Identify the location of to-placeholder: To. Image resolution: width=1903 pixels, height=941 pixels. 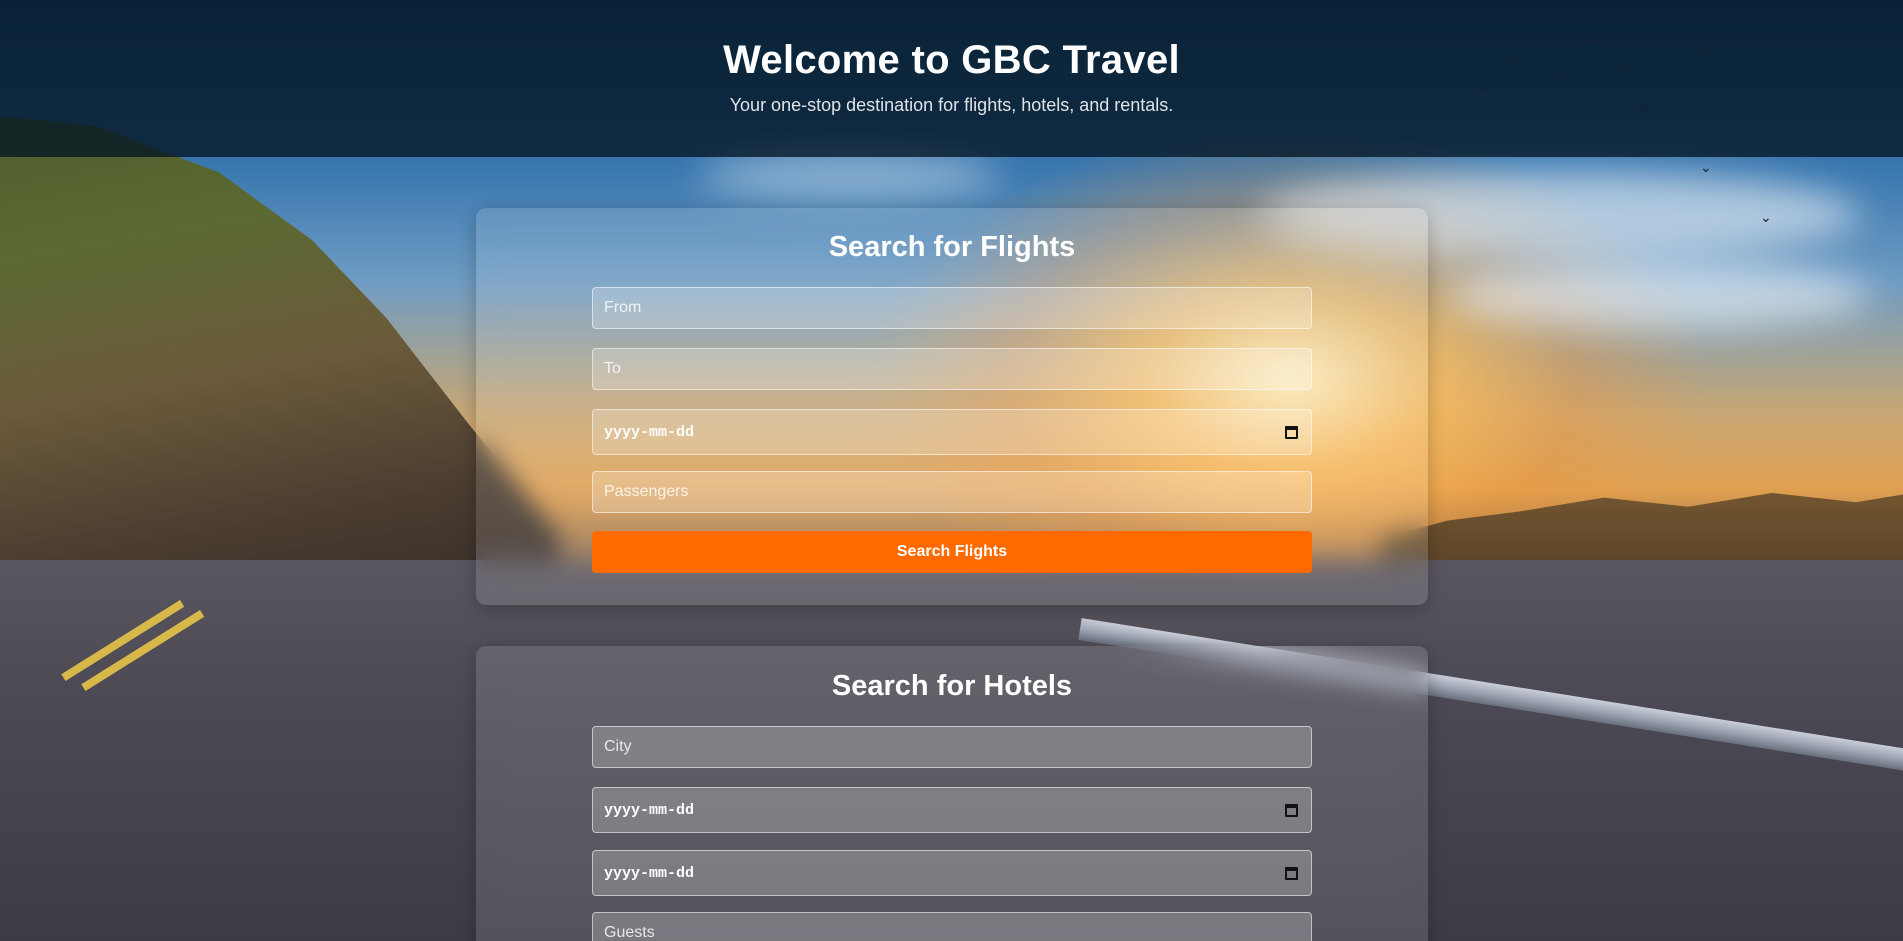
(612, 368).